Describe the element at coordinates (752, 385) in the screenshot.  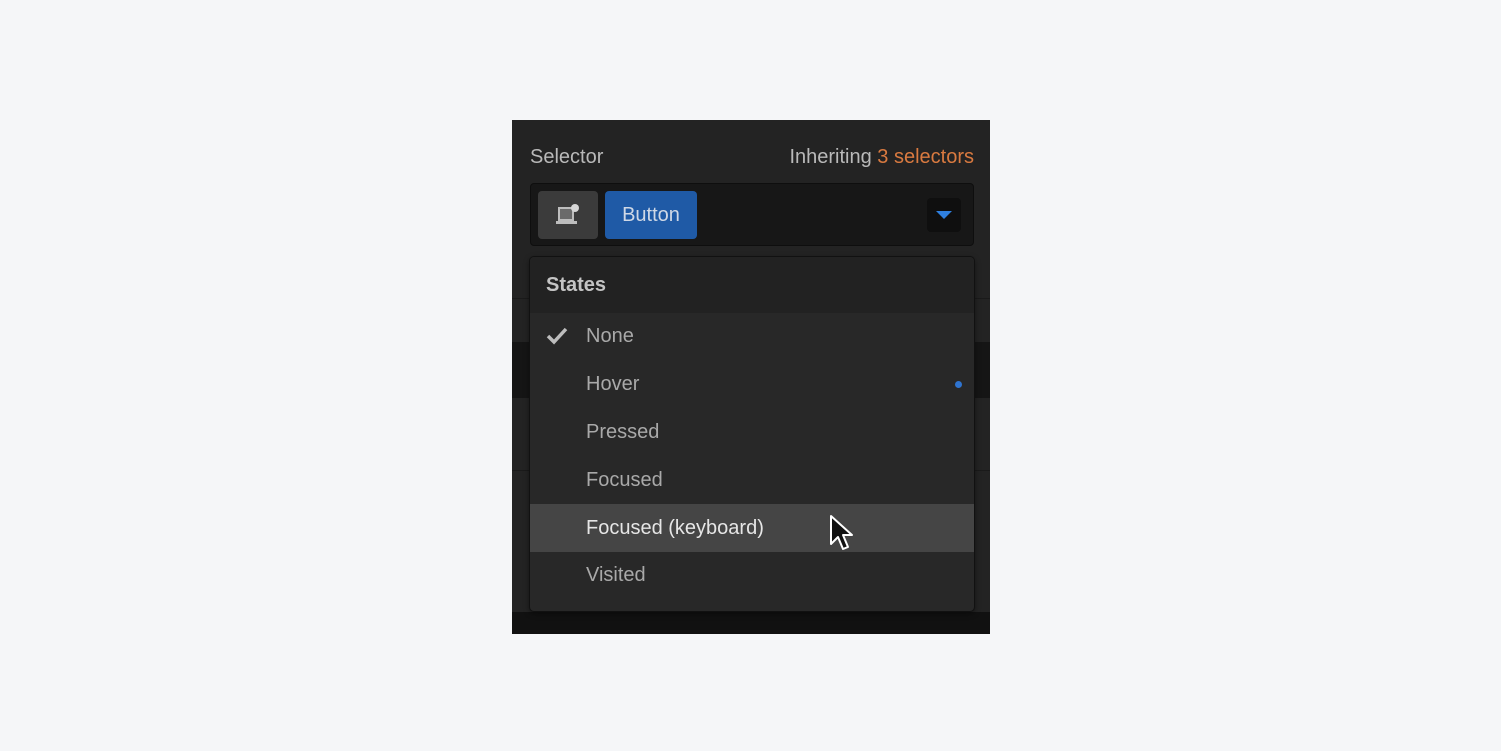
I see `state-item-hover: Hover` at that location.